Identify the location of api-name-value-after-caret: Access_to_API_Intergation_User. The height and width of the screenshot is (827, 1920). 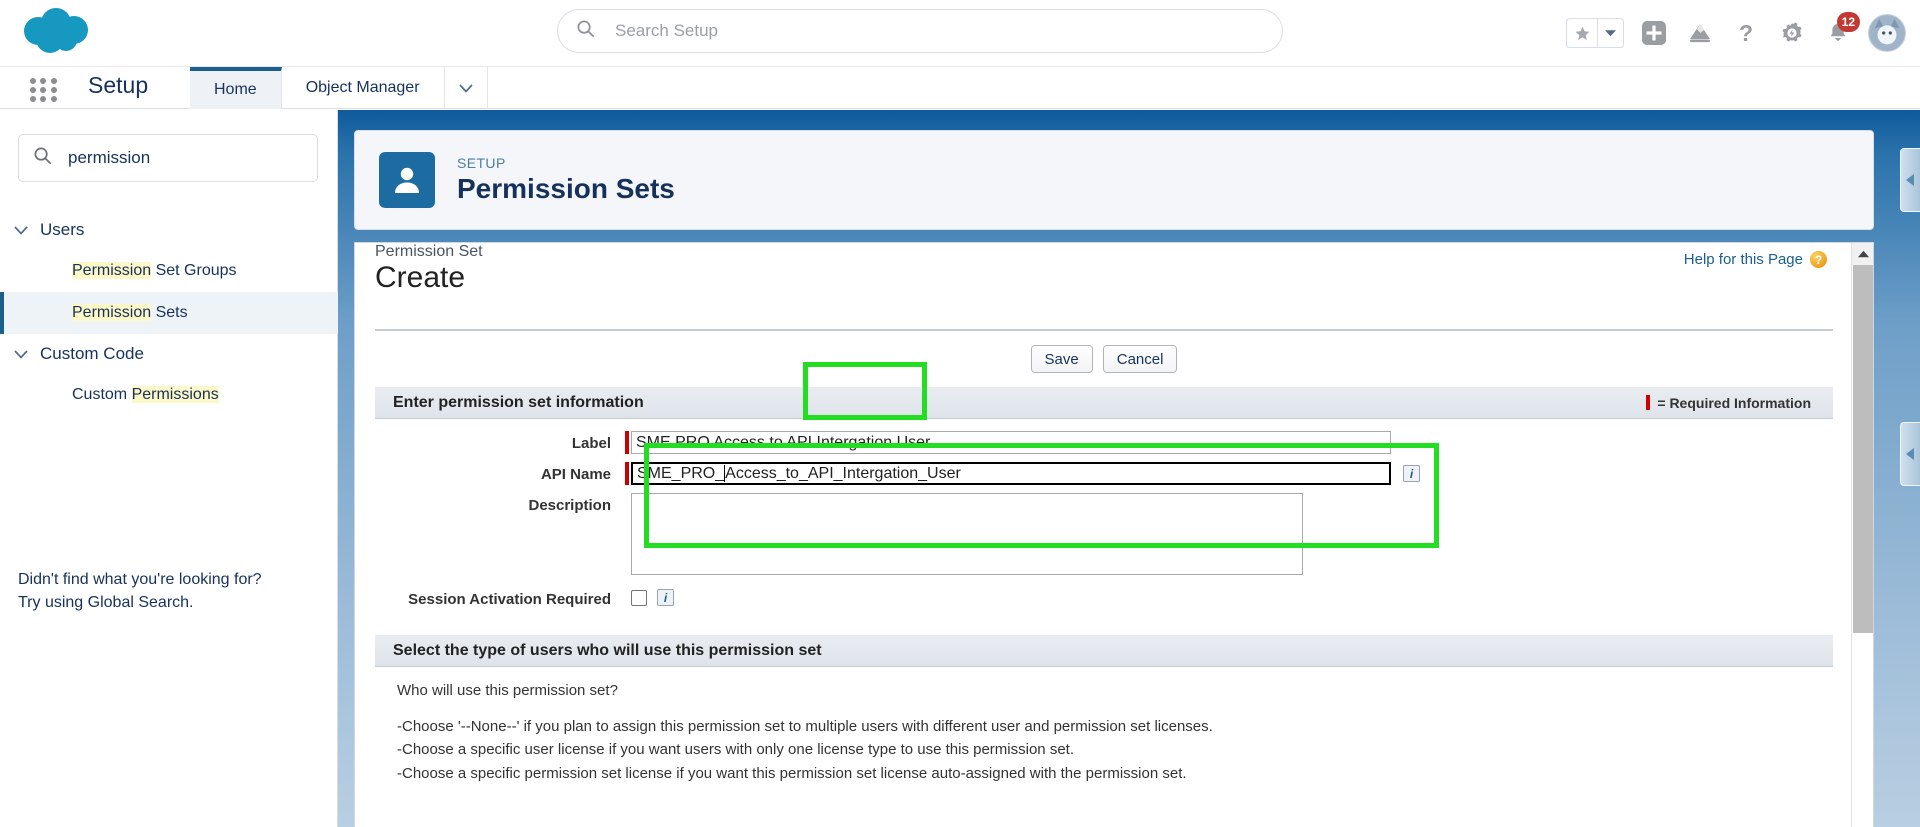
(843, 473).